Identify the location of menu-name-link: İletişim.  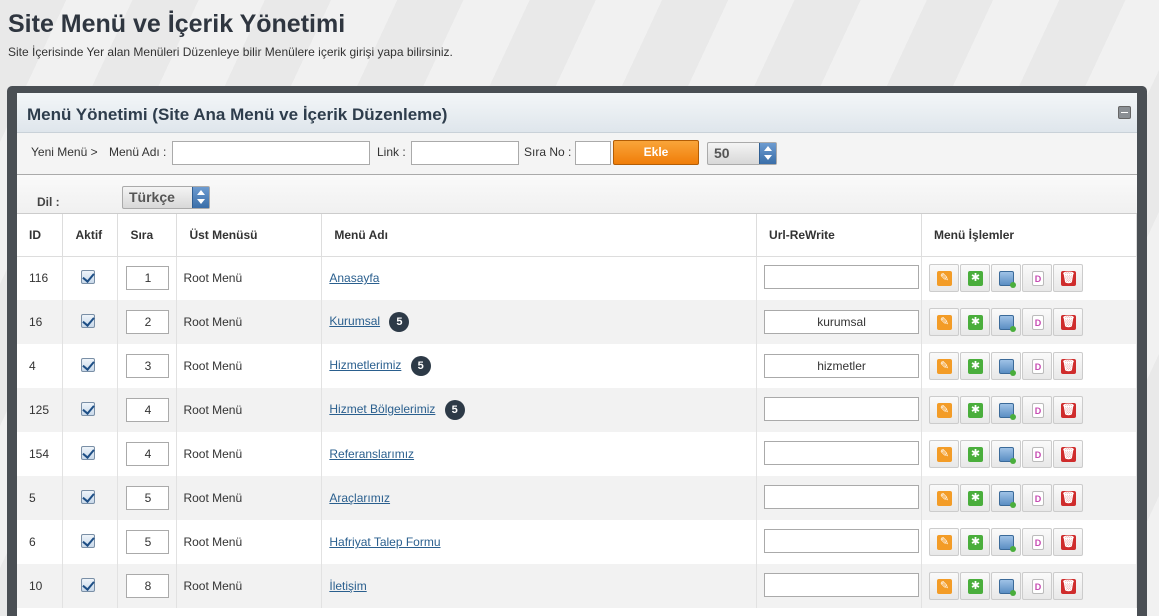
(347, 586).